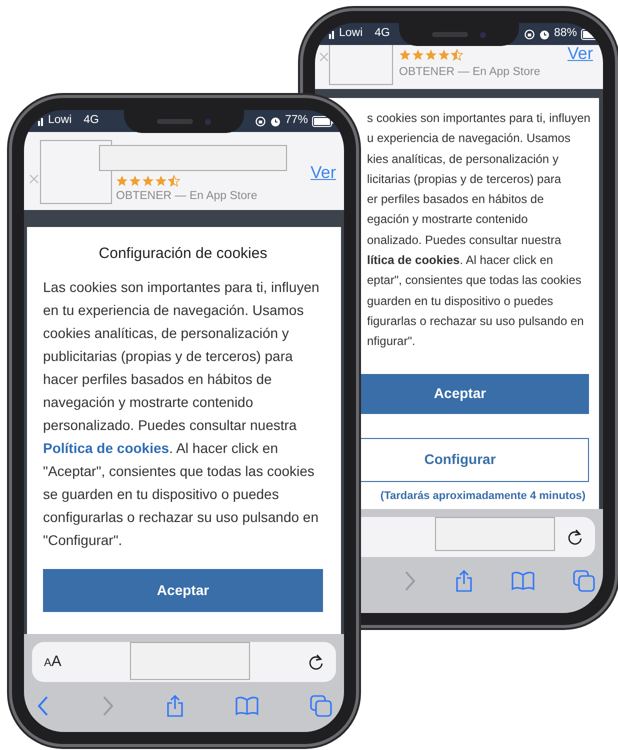 The image size is (618, 750). I want to click on time-note: (Tardarás aproximadamente 4 minutos), so click(483, 496).